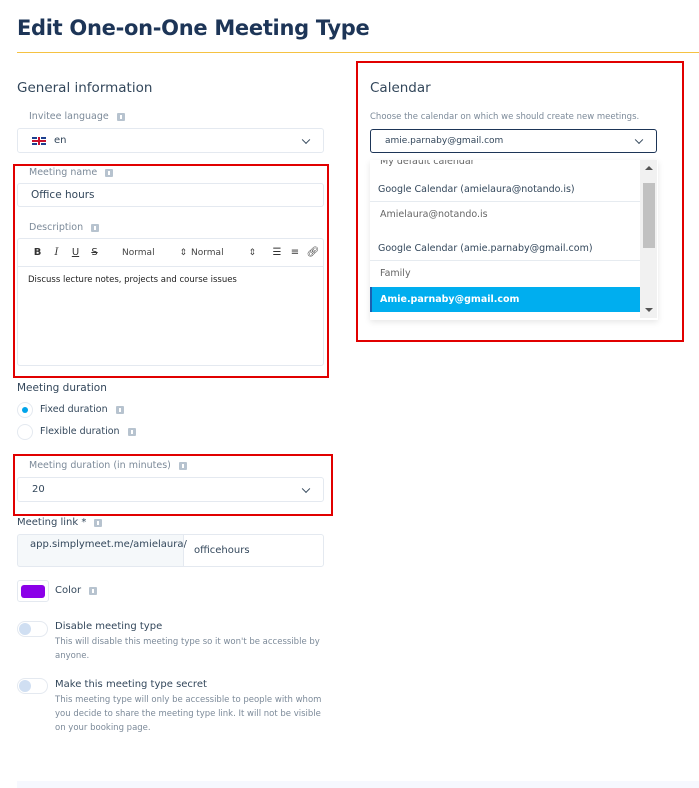 The height and width of the screenshot is (788, 699). I want to click on calendar-select-value: amie.parnaby@gmail.com, so click(444, 141).